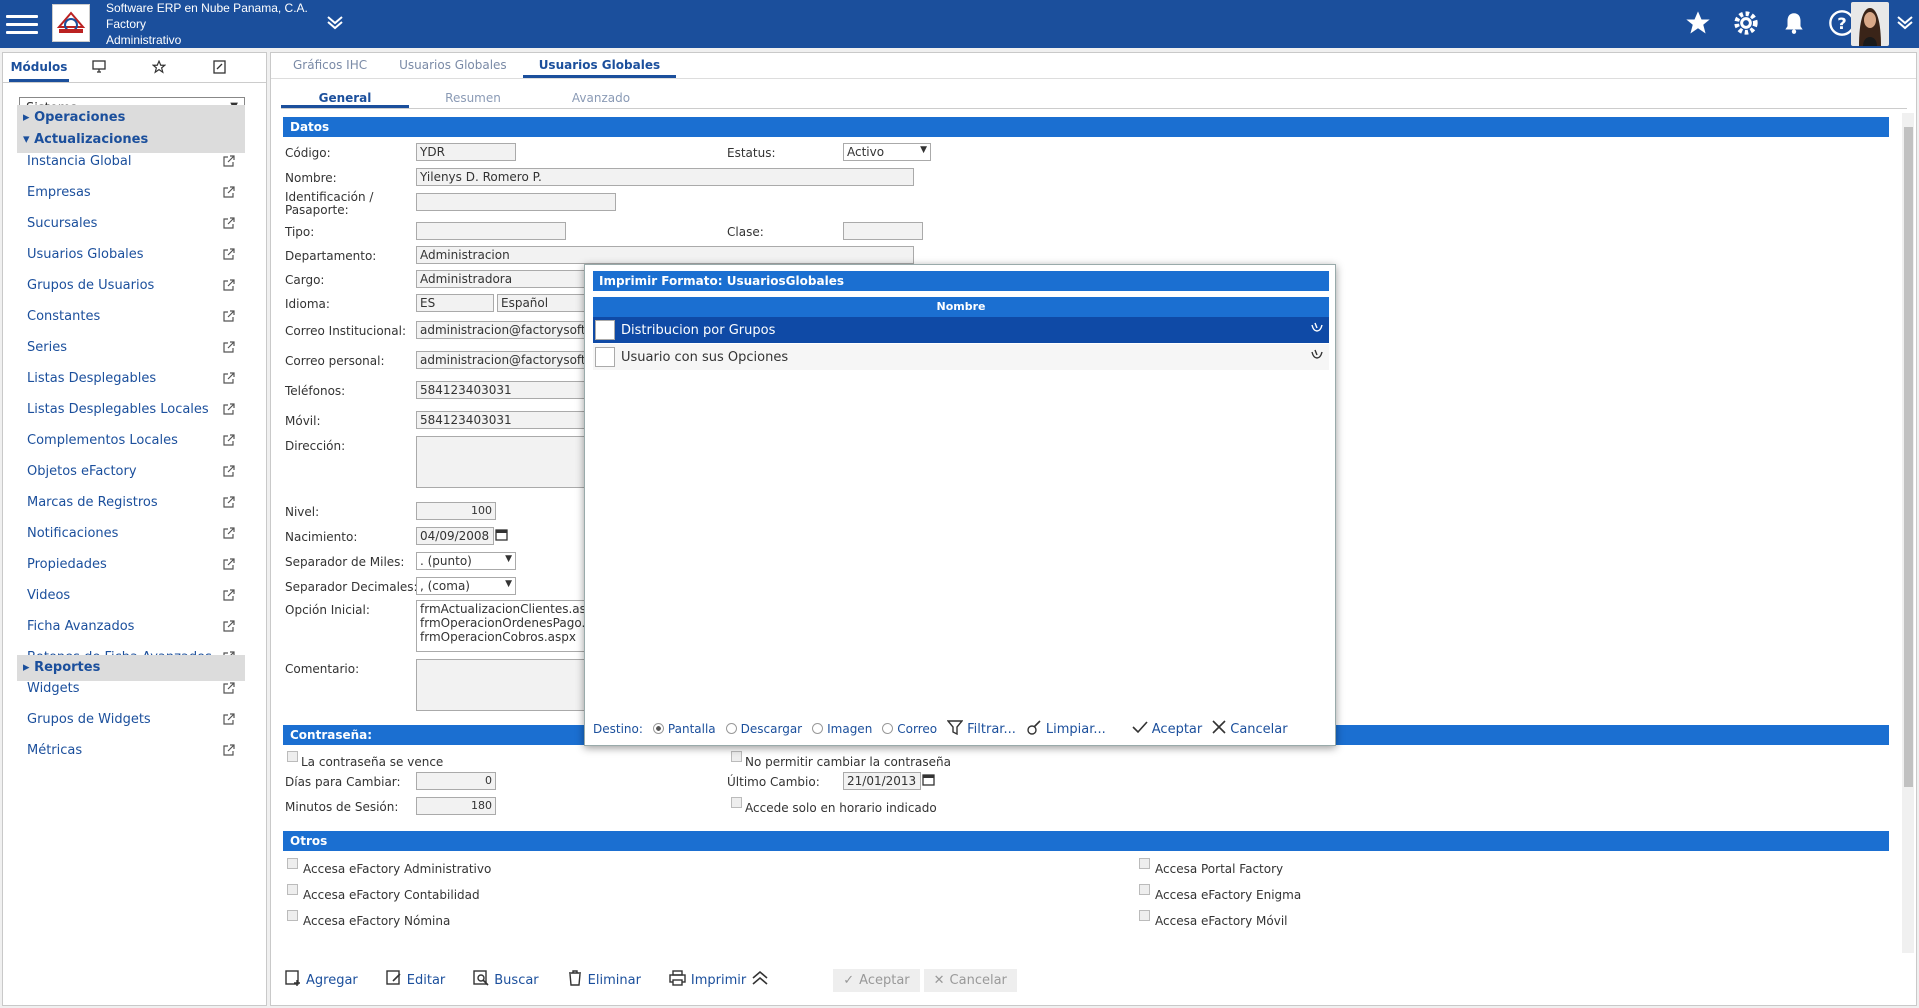 The image size is (1919, 1008). What do you see at coordinates (345, 97) in the screenshot?
I see `tab-general: General` at bounding box center [345, 97].